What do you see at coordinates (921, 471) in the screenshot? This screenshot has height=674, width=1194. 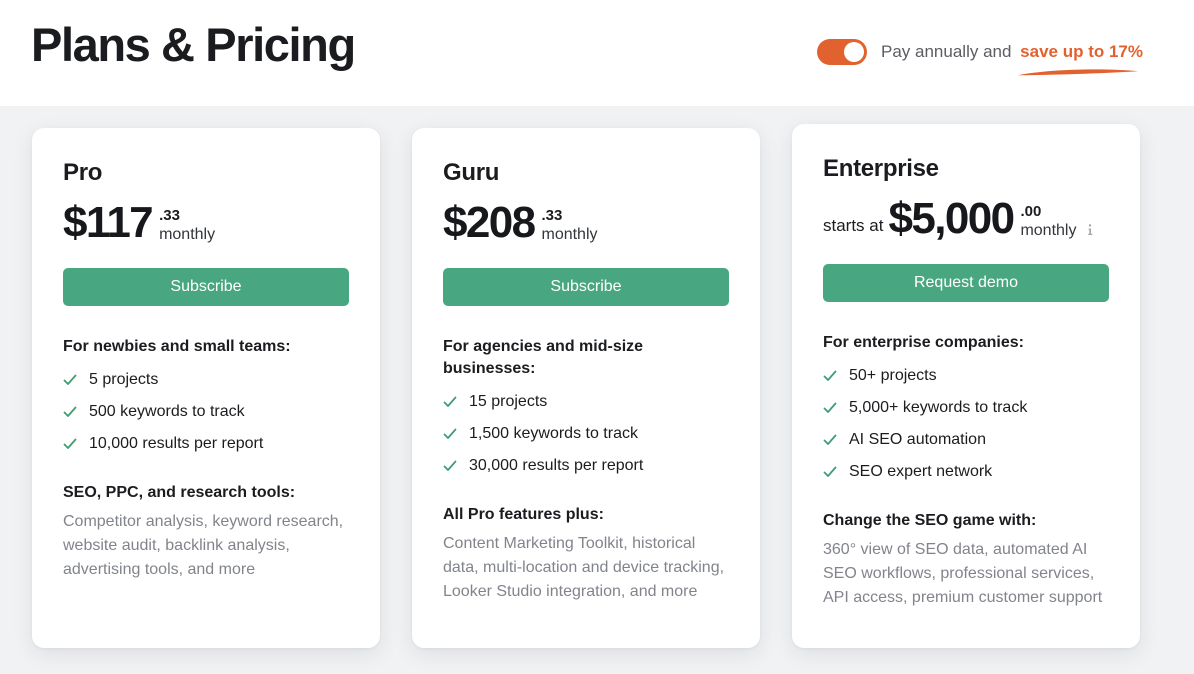 I see `list-item-label: SEO expert network` at bounding box center [921, 471].